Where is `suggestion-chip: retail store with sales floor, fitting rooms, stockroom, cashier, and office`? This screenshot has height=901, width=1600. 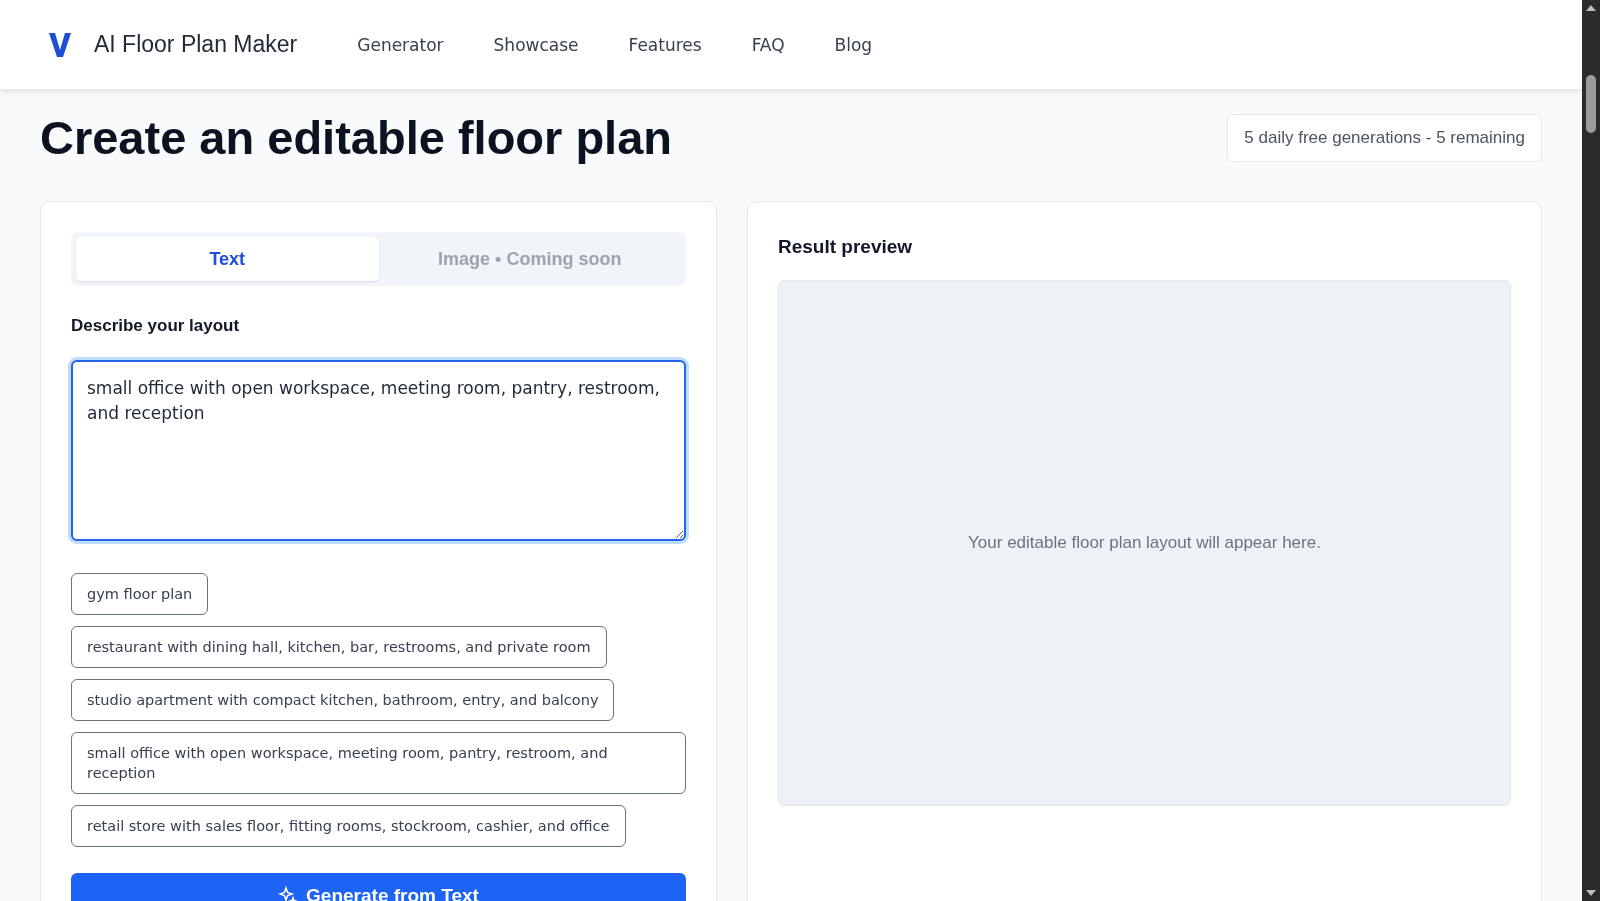 suggestion-chip: retail store with sales floor, fitting rooms, stockroom, cashier, and office is located at coordinates (348, 826).